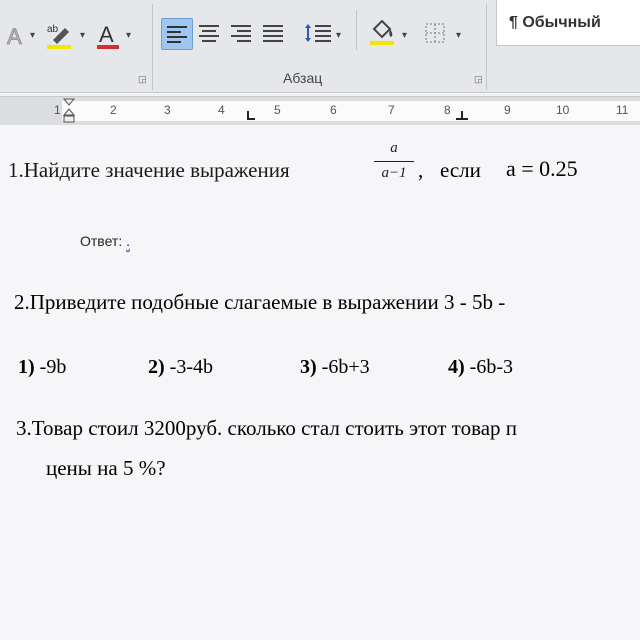  Describe the element at coordinates (458, 35) in the screenshot. I see `borders-dropdown-icon: ▾` at that location.